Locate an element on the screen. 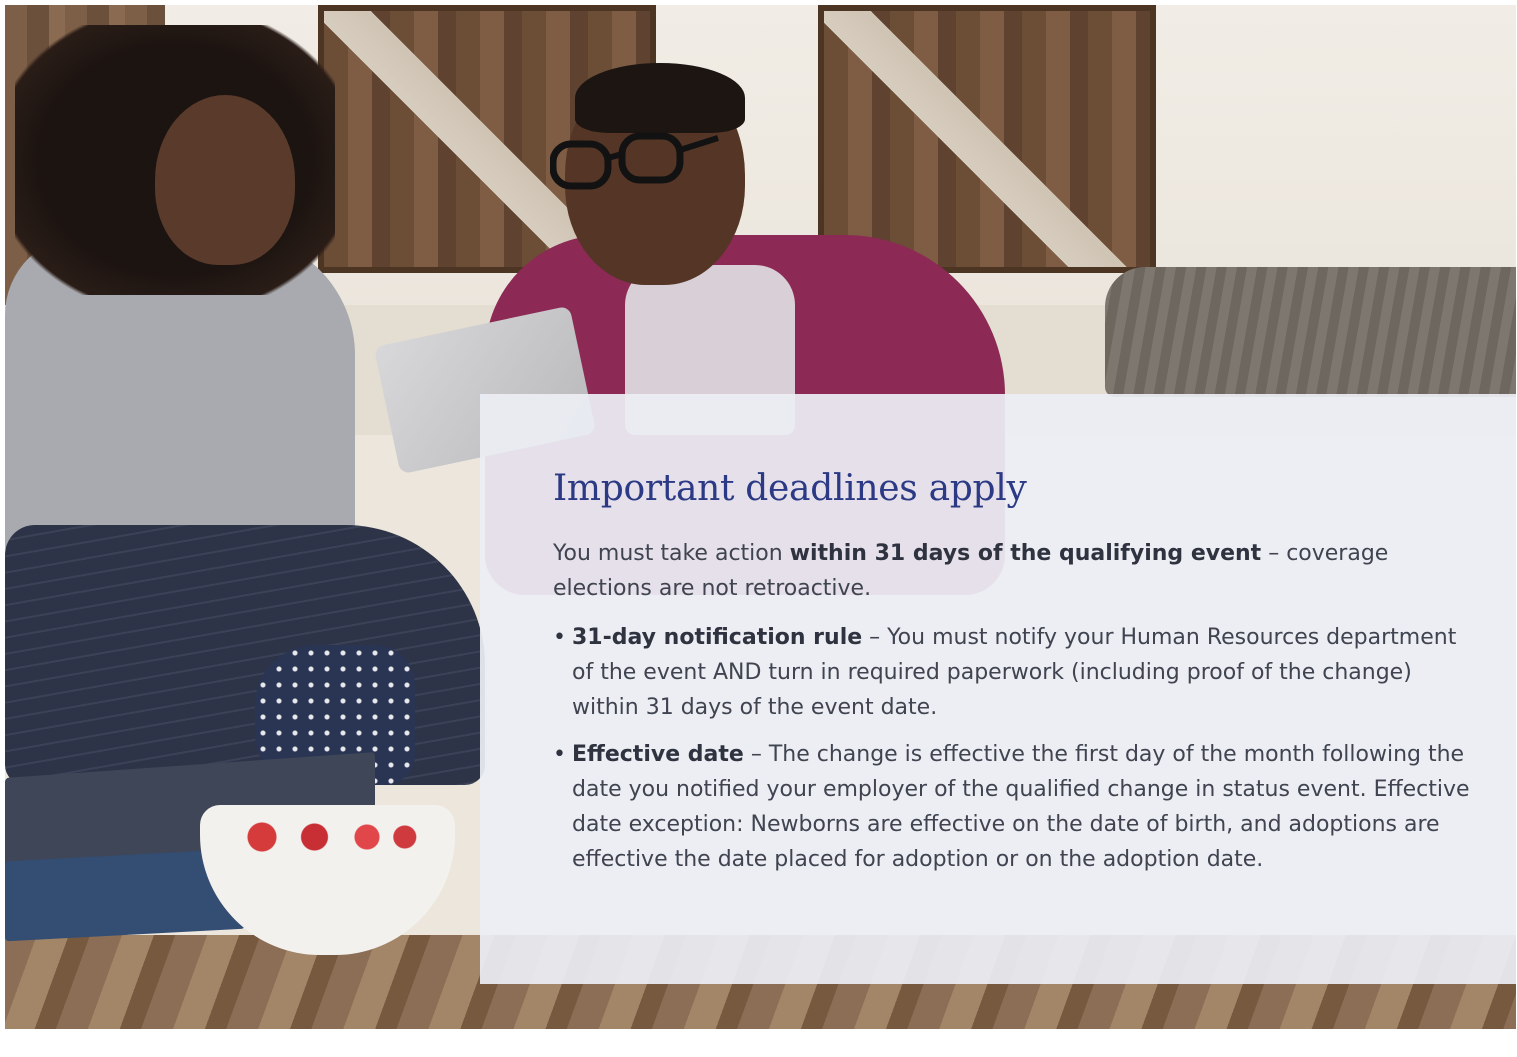  strawberries is located at coordinates (325, 837).